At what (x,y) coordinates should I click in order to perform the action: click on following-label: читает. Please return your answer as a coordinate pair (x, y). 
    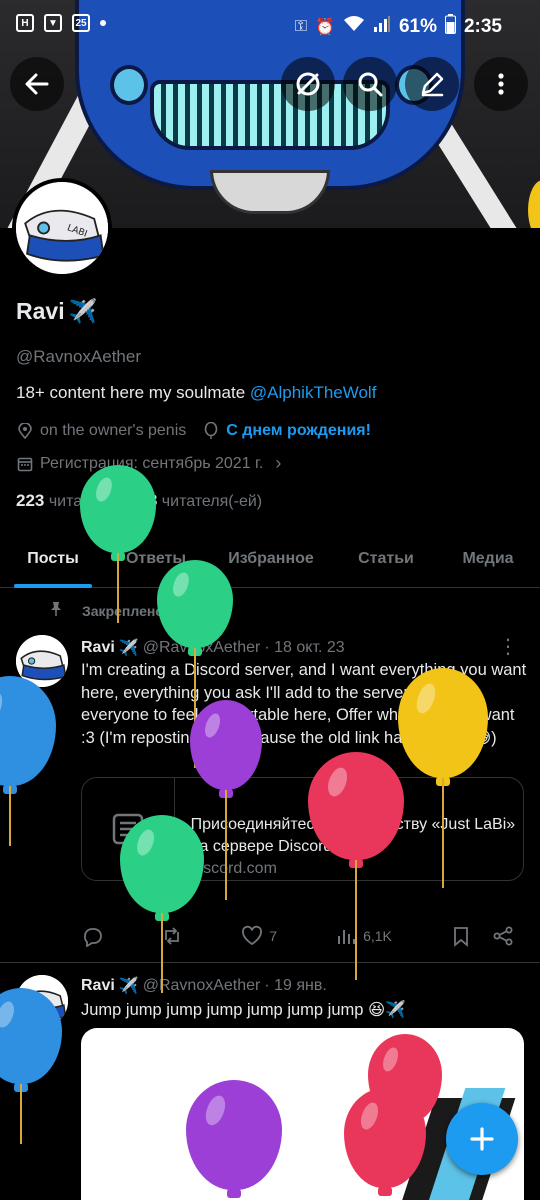
    Looking at the image, I should click on (73, 501).